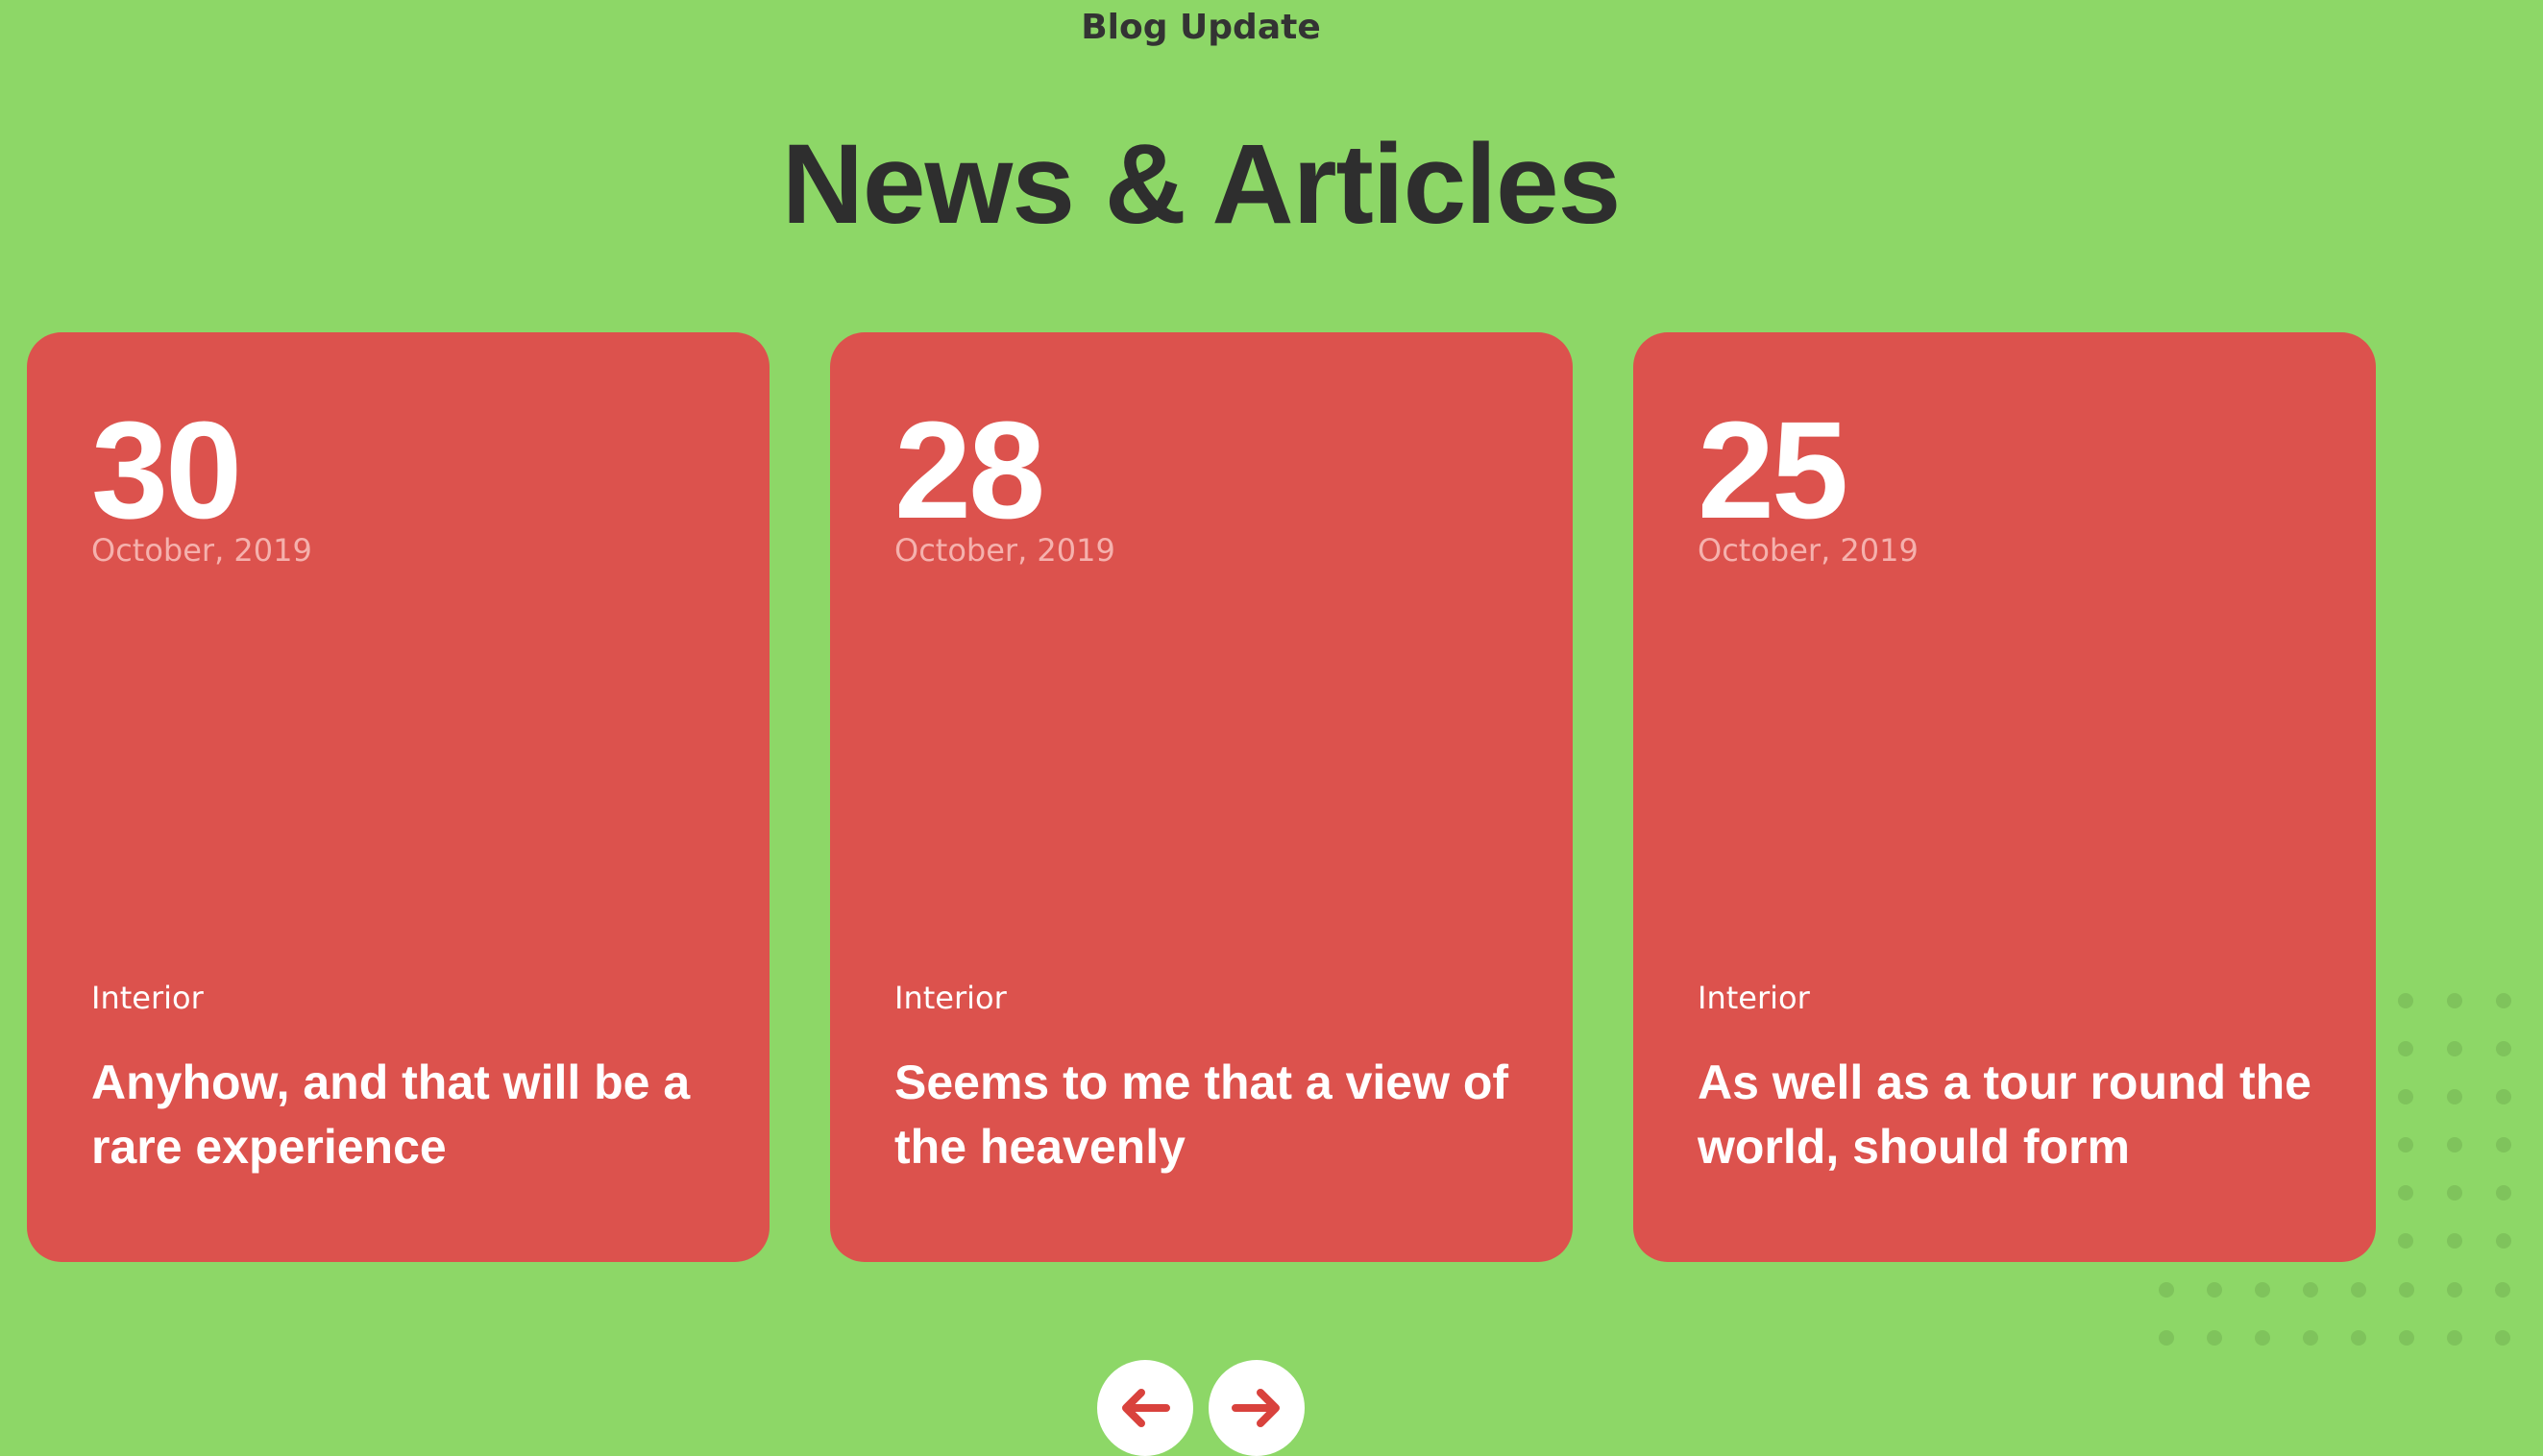  What do you see at coordinates (1201, 1115) in the screenshot?
I see `article-title: Seems to me that a view of the heavenly` at bounding box center [1201, 1115].